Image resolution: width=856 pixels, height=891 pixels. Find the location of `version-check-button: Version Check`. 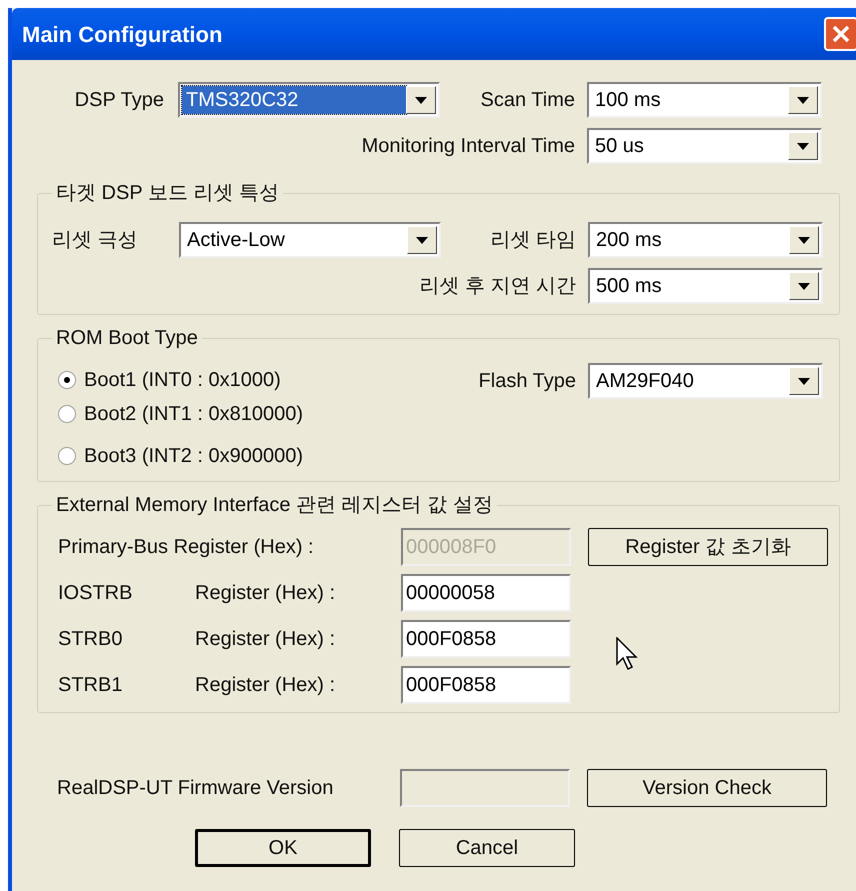

version-check-button: Version Check is located at coordinates (707, 788).